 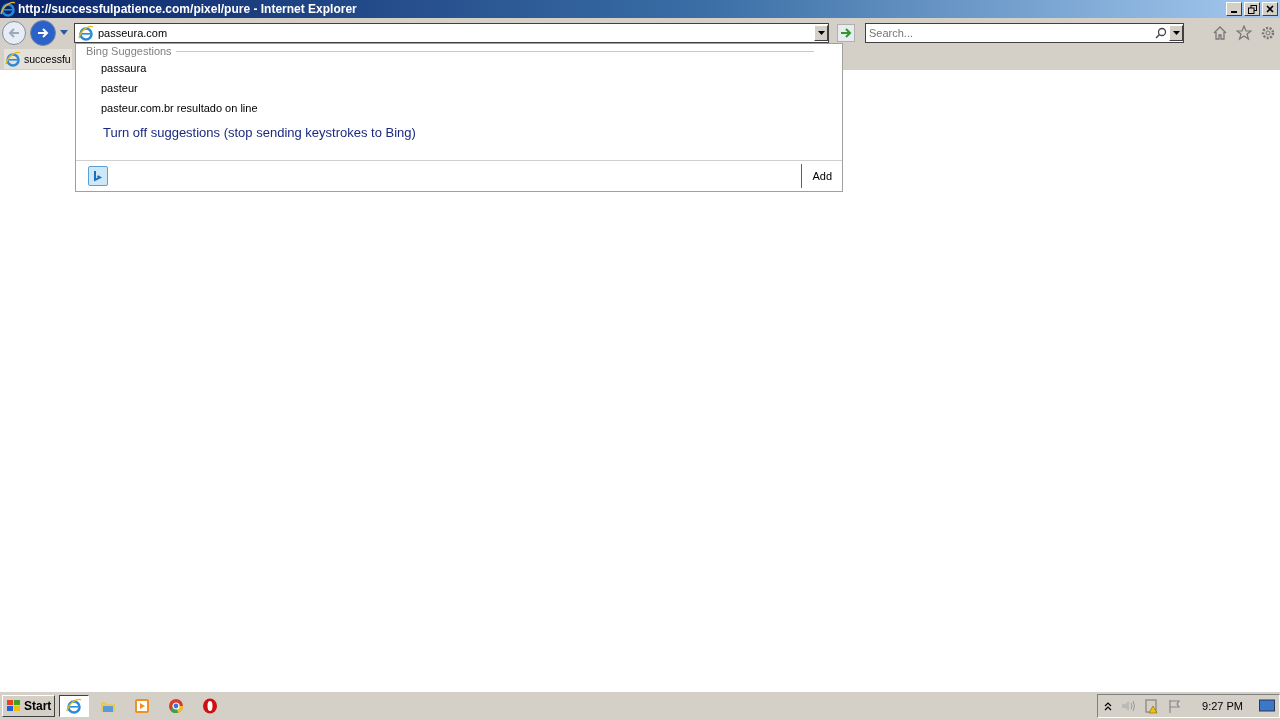 What do you see at coordinates (1222, 706) in the screenshot?
I see `clock: 9:27 PM` at bounding box center [1222, 706].